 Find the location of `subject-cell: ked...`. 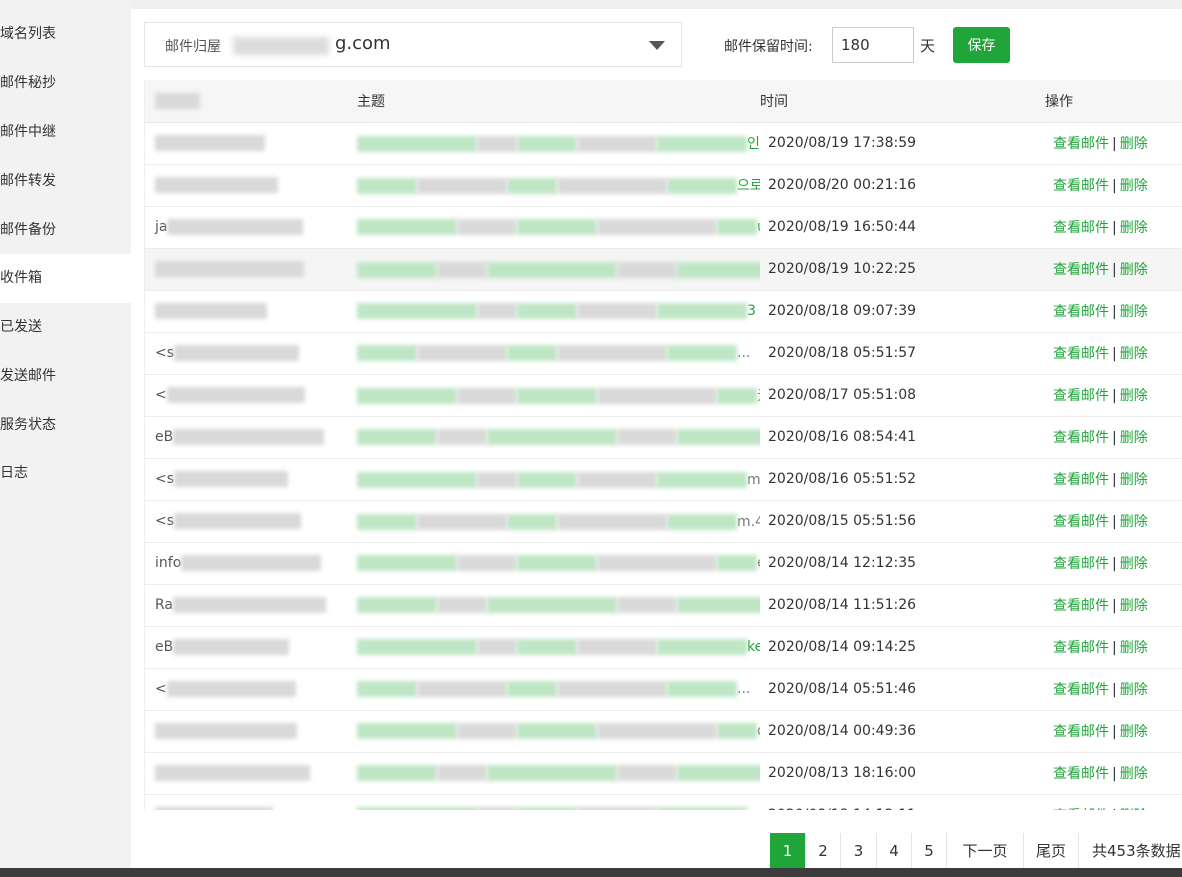

subject-cell: ked... is located at coordinates (552, 647).